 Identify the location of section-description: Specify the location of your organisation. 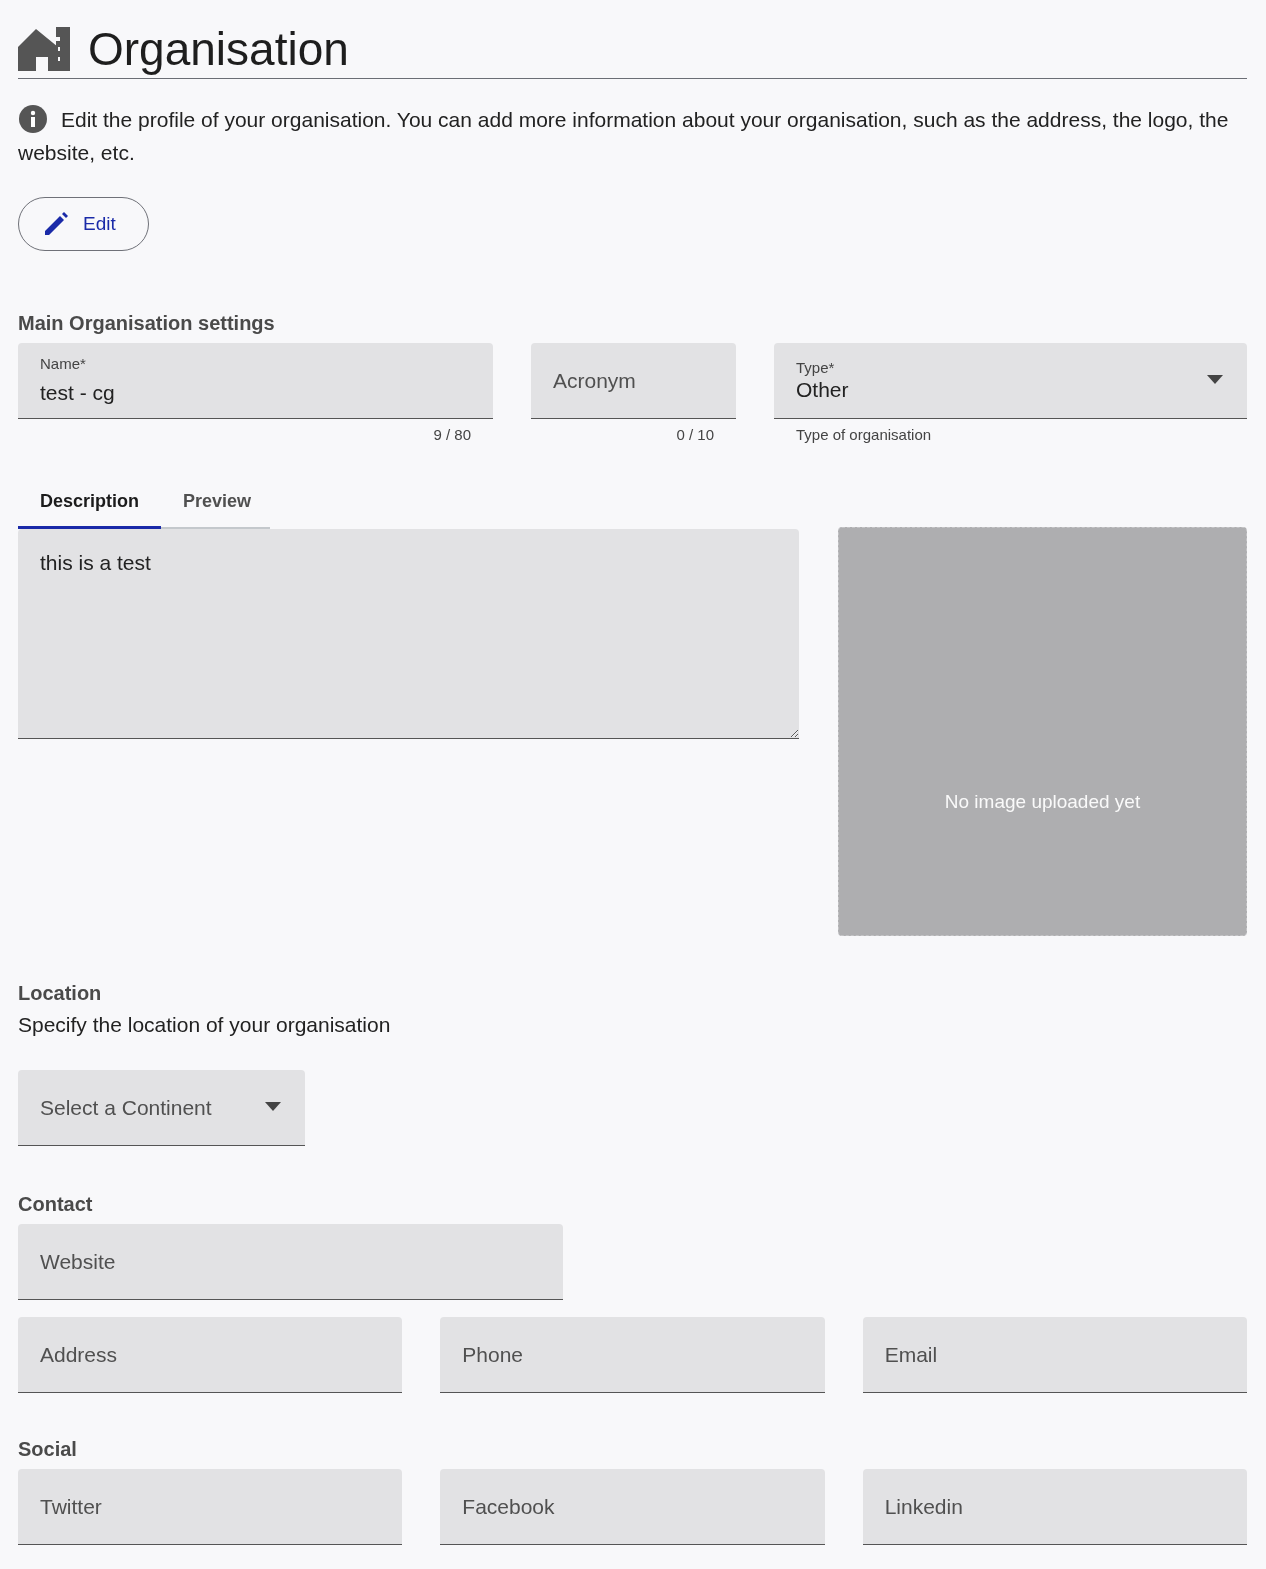
(205, 1025).